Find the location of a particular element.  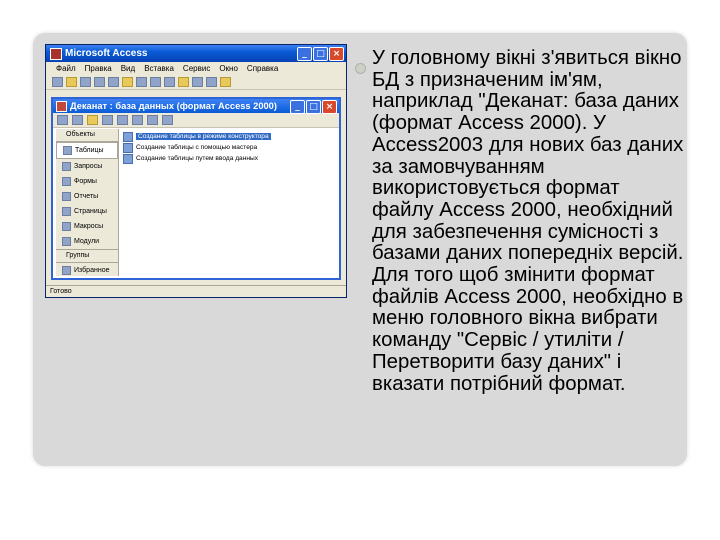

link-icon is located at coordinates (183, 82).